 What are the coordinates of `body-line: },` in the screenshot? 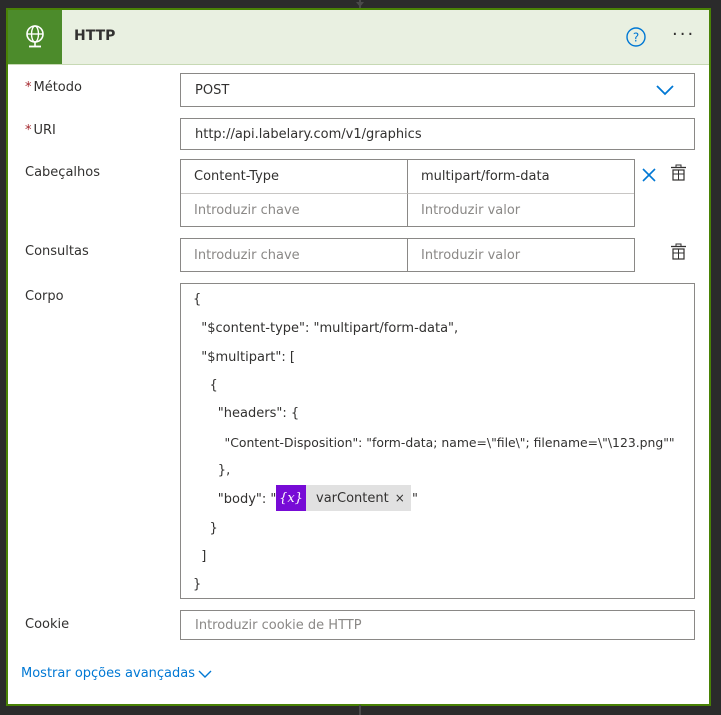 It's located at (212, 470).